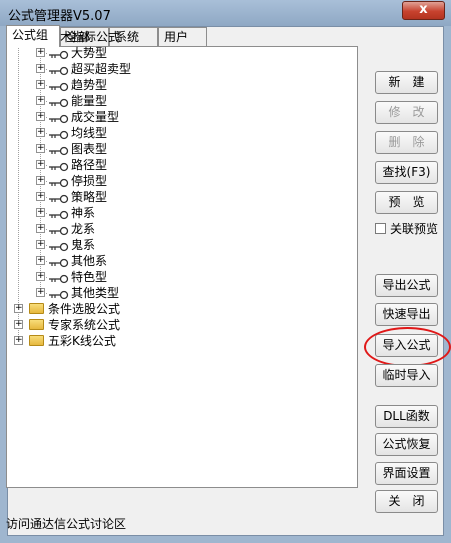 The image size is (451, 543). Describe the element at coordinates (89, 149) in the screenshot. I see `tree-node-label: 图表型` at that location.